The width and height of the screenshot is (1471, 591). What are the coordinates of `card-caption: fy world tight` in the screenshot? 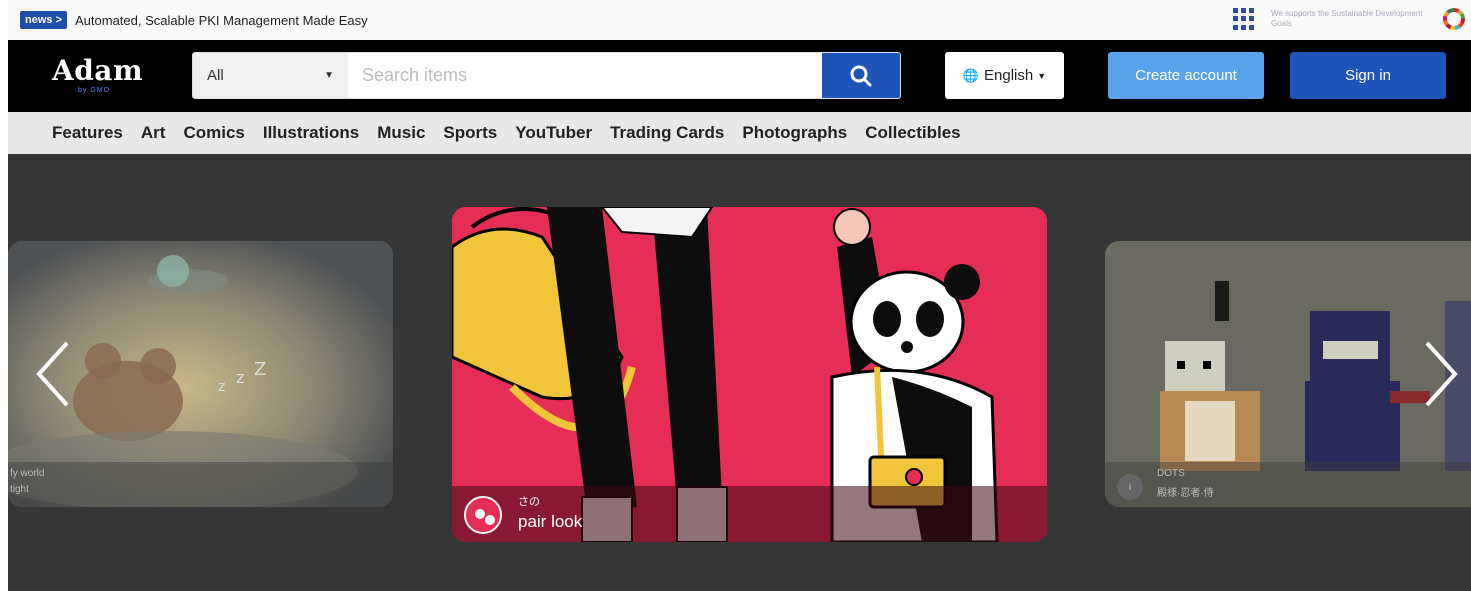 It's located at (200, 484).